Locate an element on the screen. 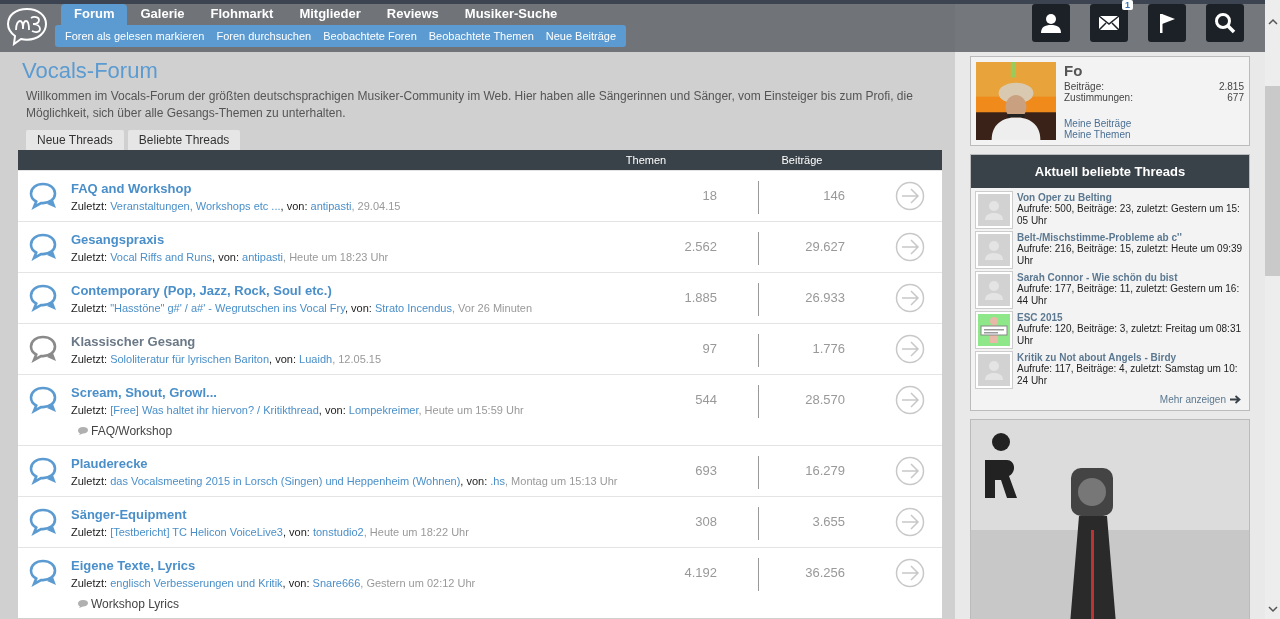 This screenshot has height=619, width=1280. panel-title: Aktuell beliebte Threads is located at coordinates (1110, 171).